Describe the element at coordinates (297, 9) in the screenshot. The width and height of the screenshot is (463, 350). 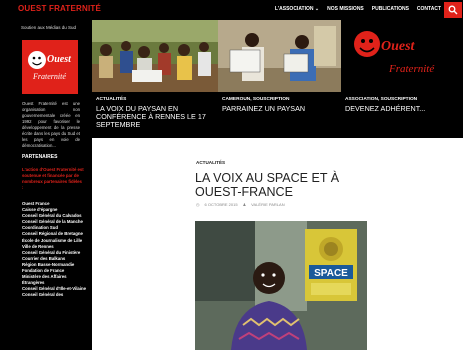
I see `nav-item-association: L'ASSOCIATION ⌄` at that location.